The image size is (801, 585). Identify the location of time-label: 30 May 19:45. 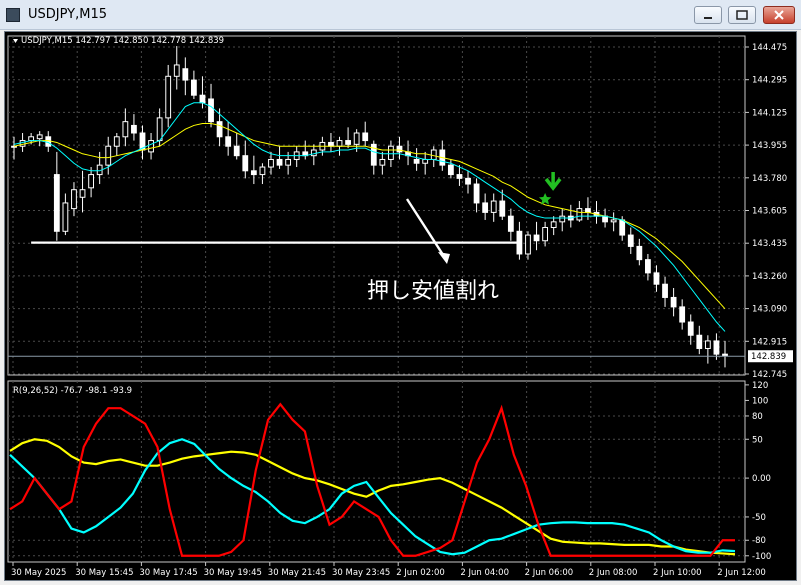
(233, 573).